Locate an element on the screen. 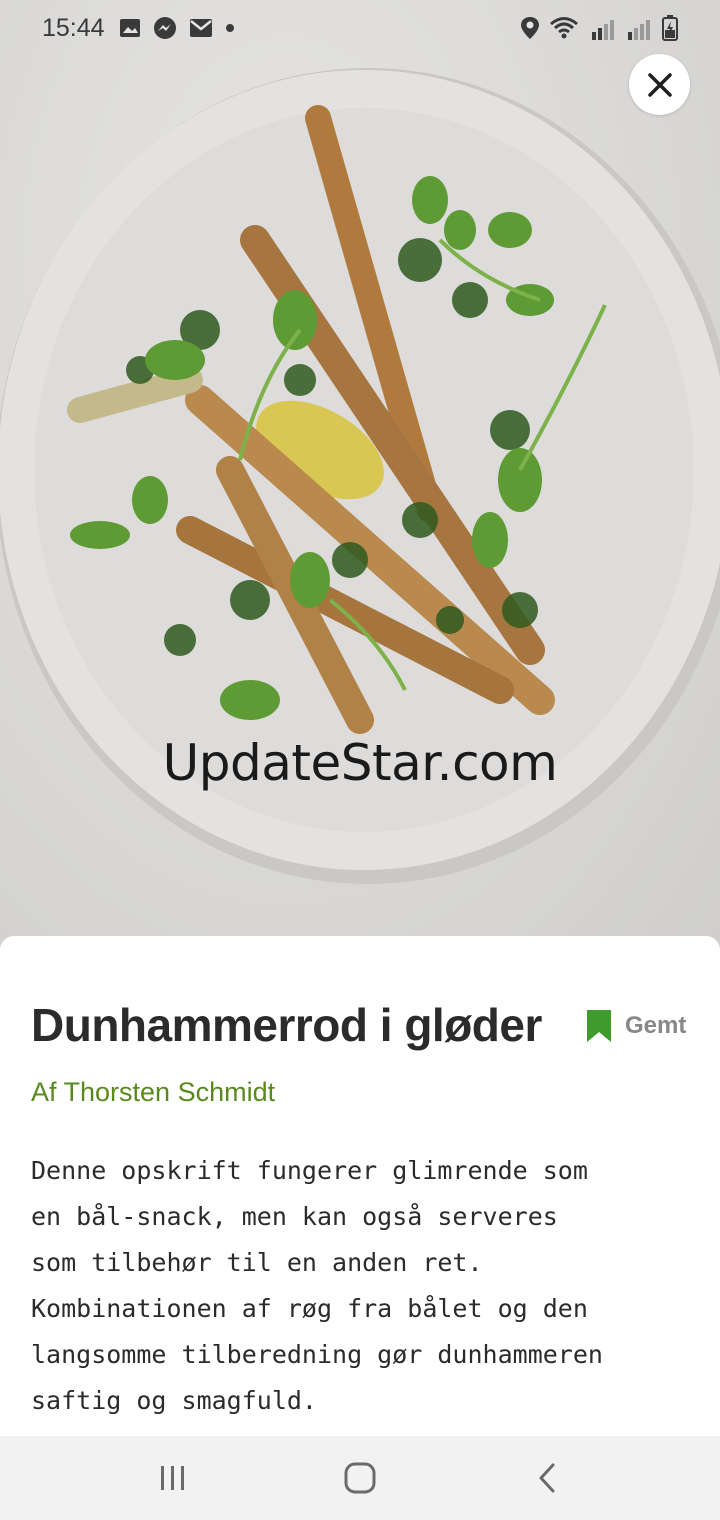 This screenshot has height=1520, width=720. dot-icon is located at coordinates (229, 28).